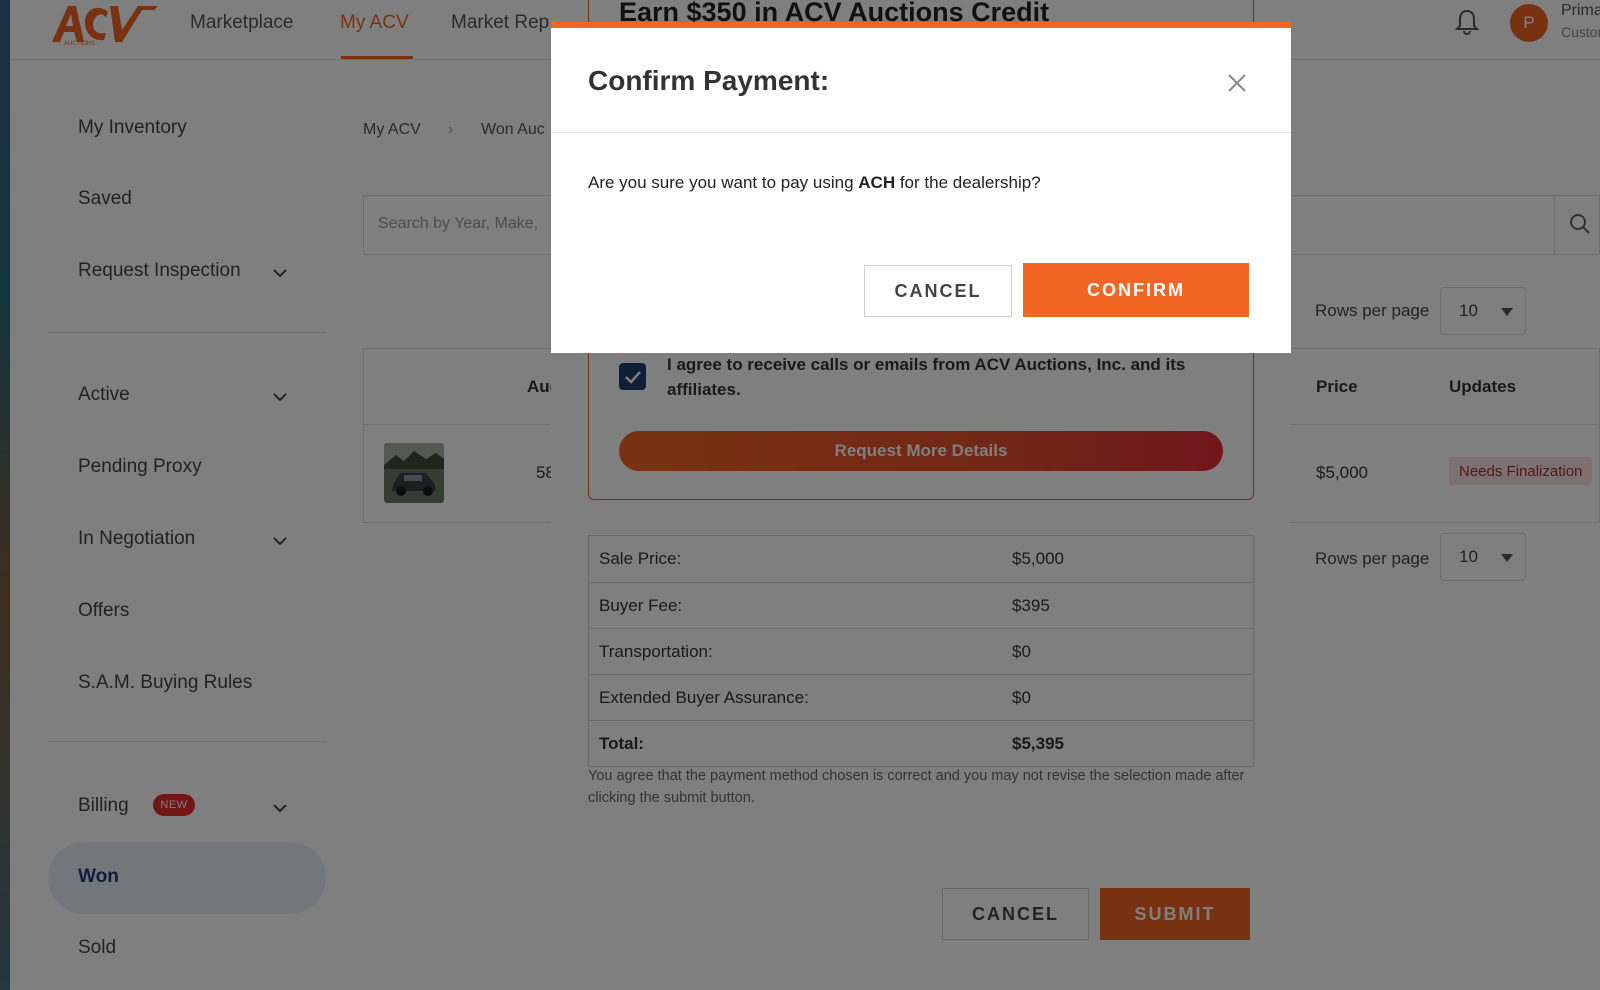  What do you see at coordinates (877, 182) in the screenshot?
I see `payment-method: ACH` at bounding box center [877, 182].